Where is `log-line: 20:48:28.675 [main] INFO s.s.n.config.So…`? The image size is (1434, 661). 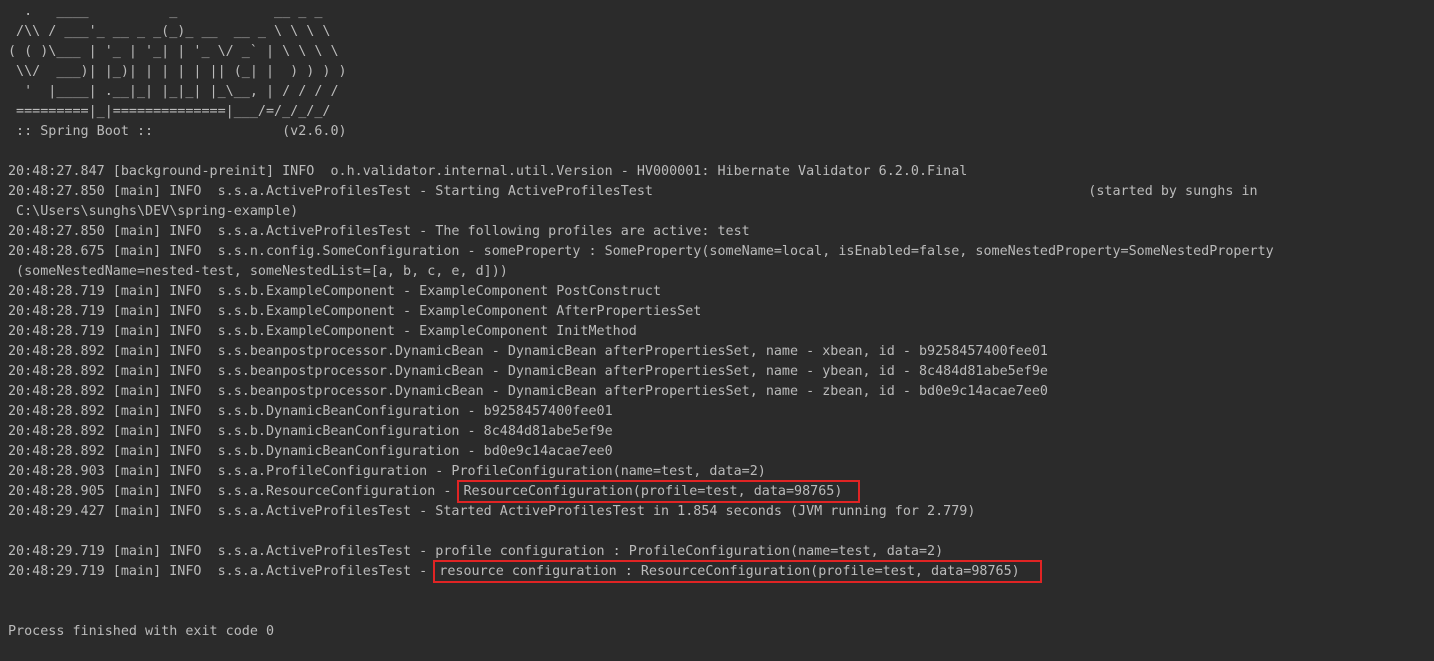 log-line: 20:48:28.675 [main] INFO s.s.n.config.So… is located at coordinates (641, 251).